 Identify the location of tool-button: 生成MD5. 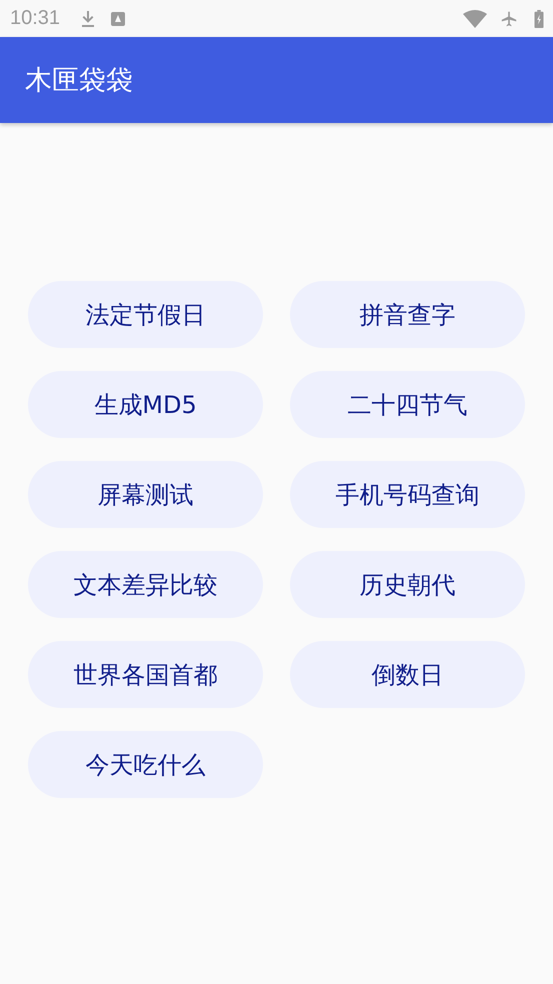
(145, 404).